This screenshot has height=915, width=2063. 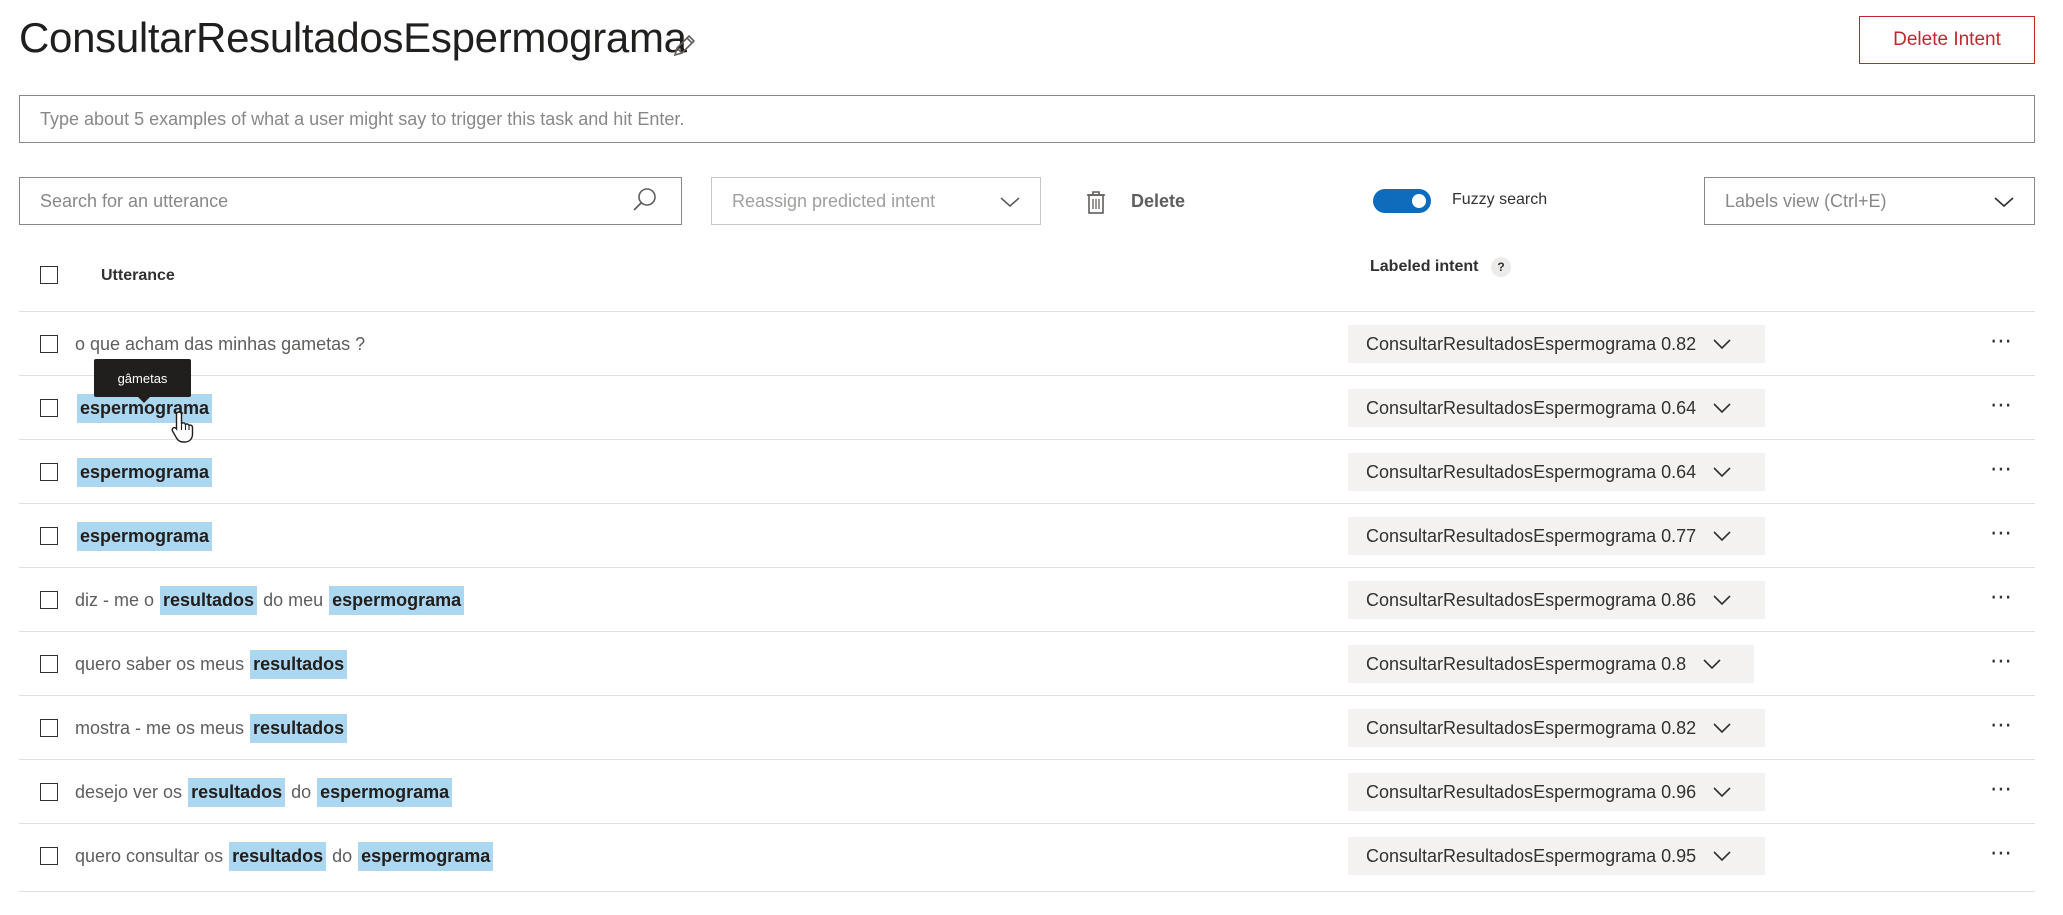 I want to click on utterance-token: do meu, so click(x=293, y=599).